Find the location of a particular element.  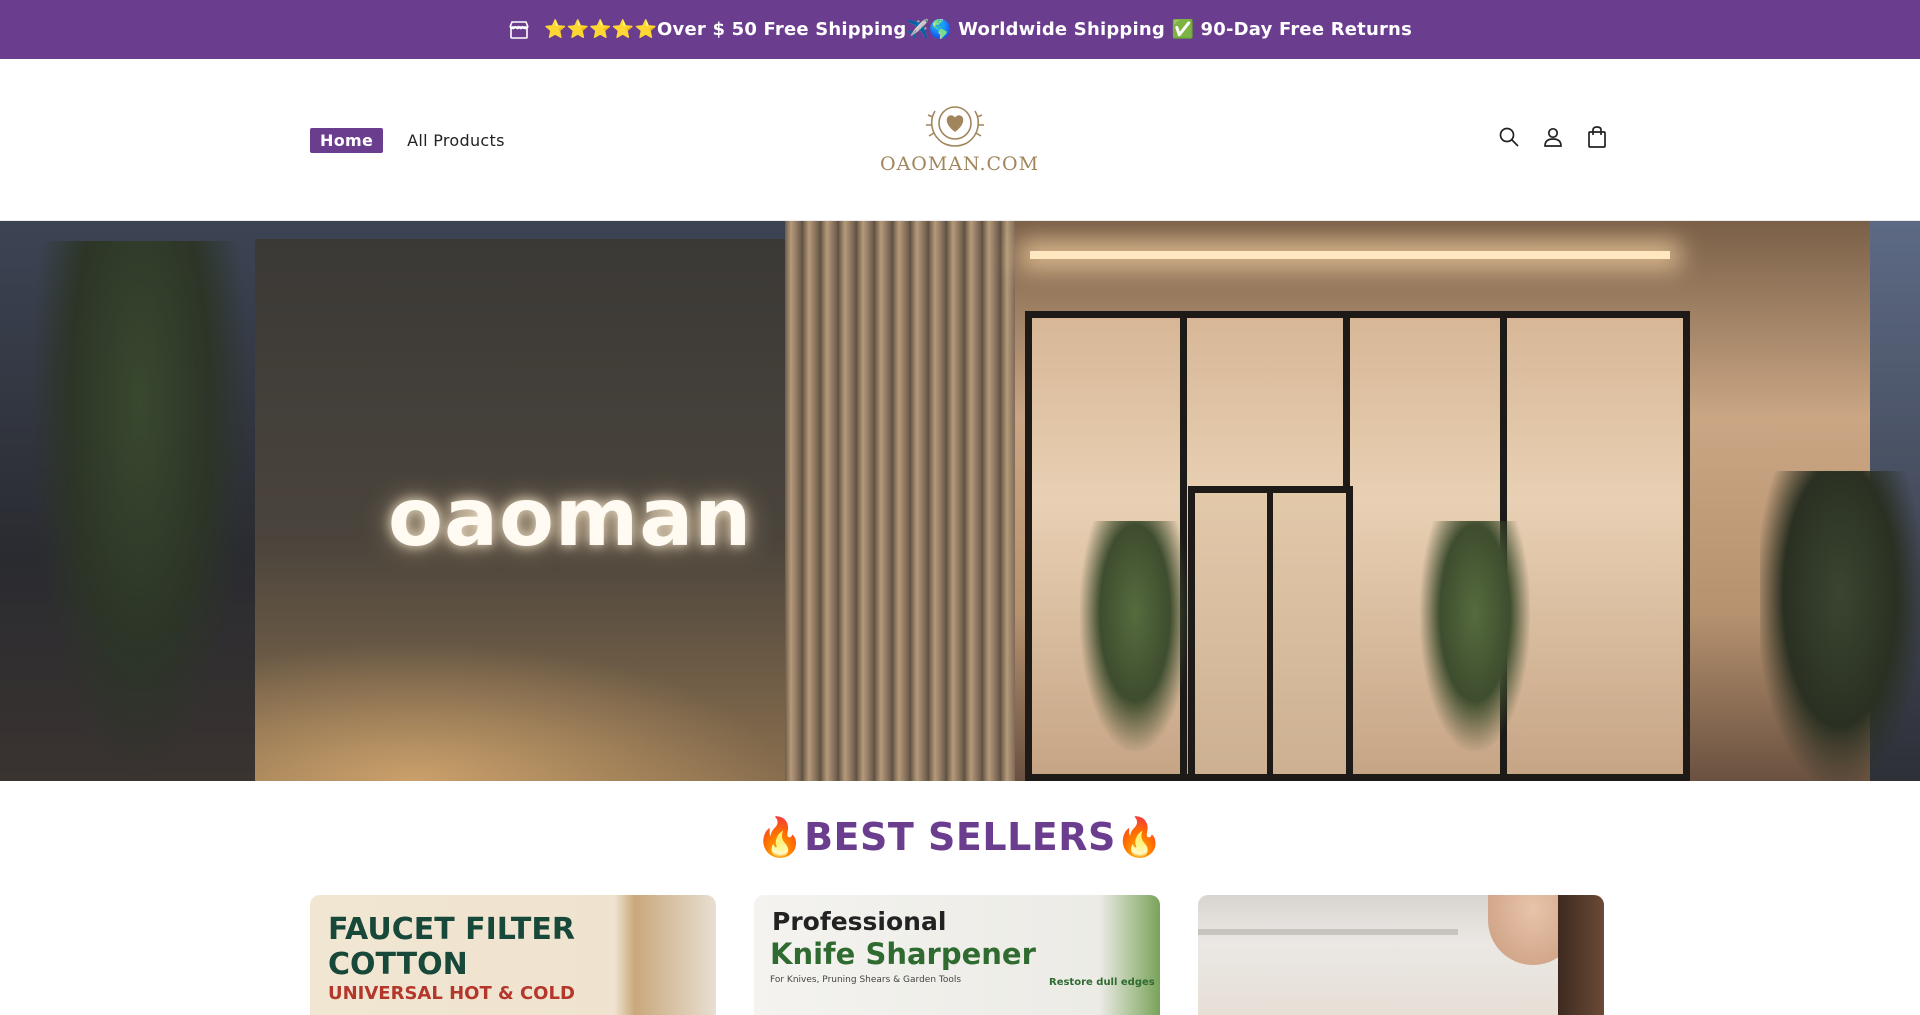

main-nav: Home All Products is located at coordinates (407, 140).